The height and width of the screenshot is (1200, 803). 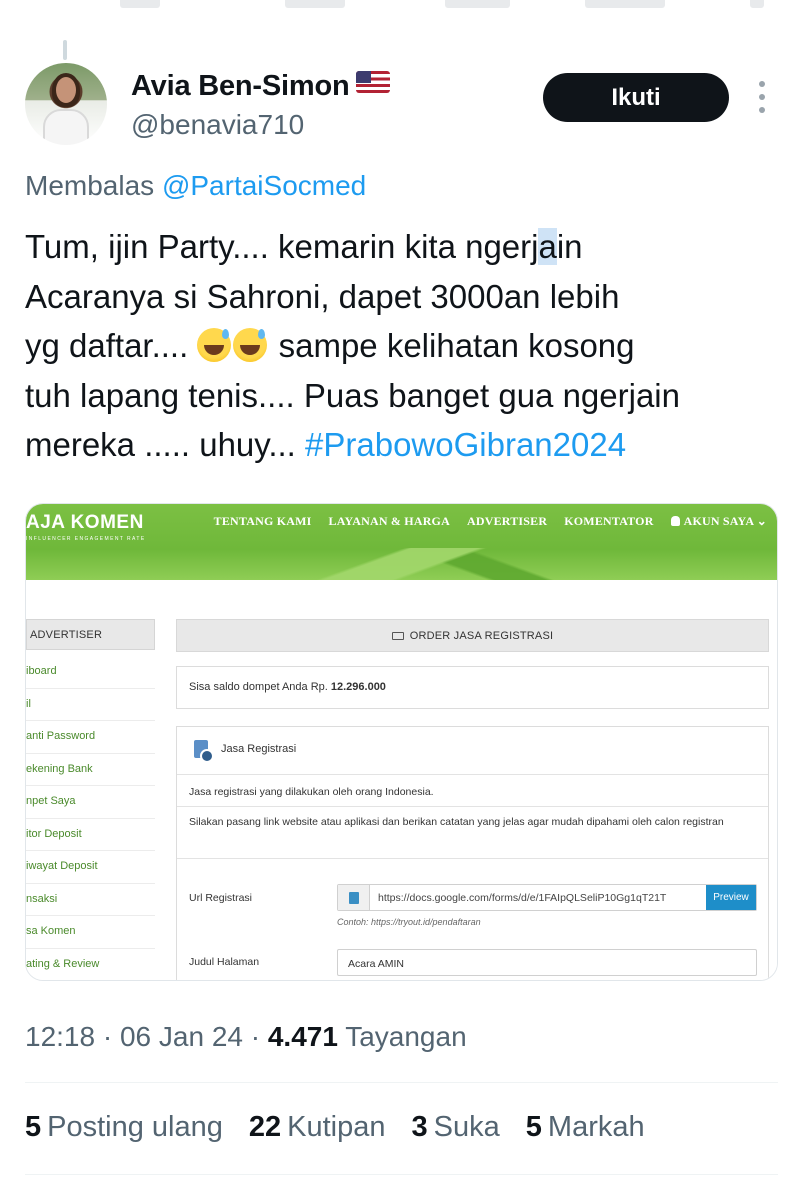 What do you see at coordinates (302, 1036) in the screenshot?
I see `views-count: 4.471` at bounding box center [302, 1036].